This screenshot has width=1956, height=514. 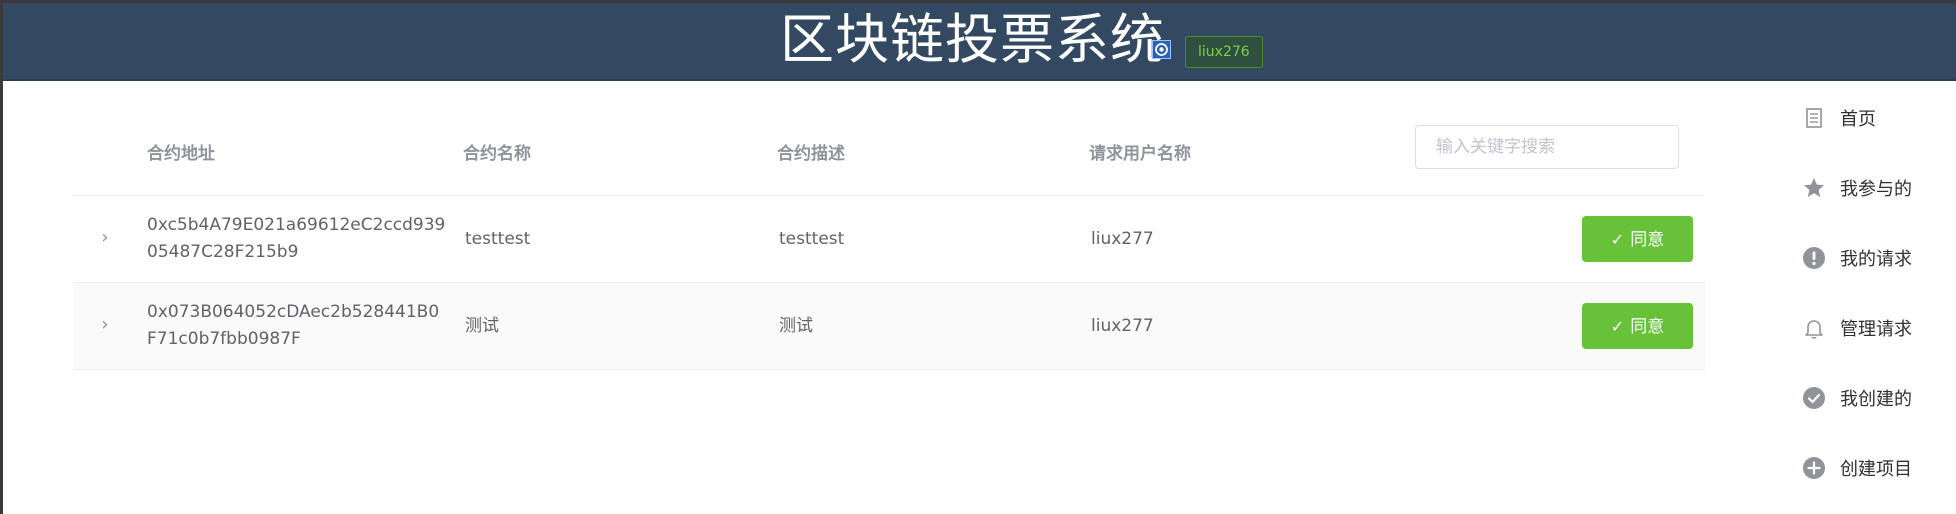 I want to click on column-header-description: 合约描述, so click(x=811, y=154).